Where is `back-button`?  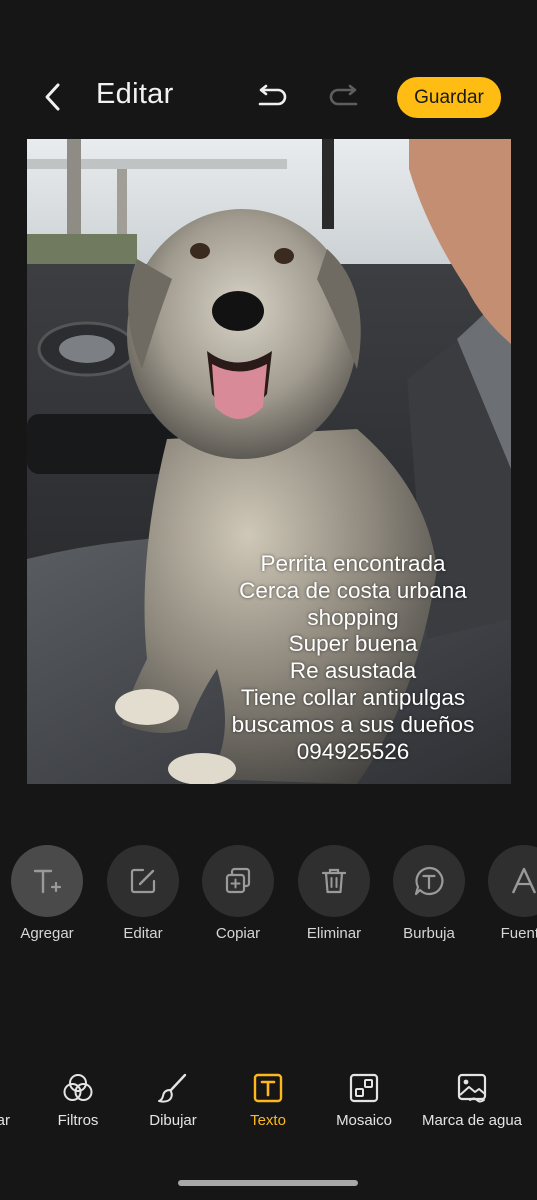 back-button is located at coordinates (53, 97).